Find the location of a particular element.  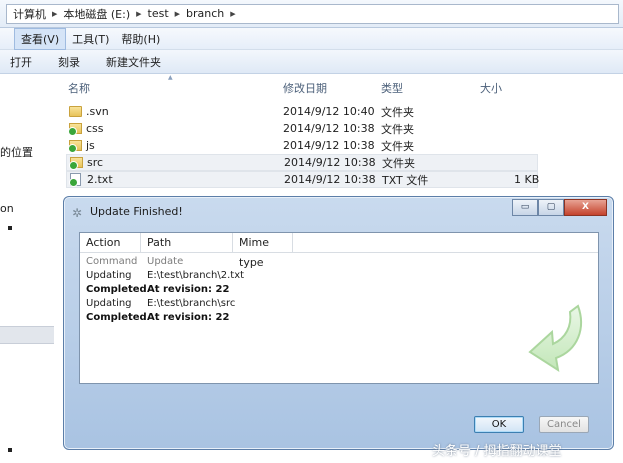

minimize-icon: ▭ is located at coordinates (525, 207).